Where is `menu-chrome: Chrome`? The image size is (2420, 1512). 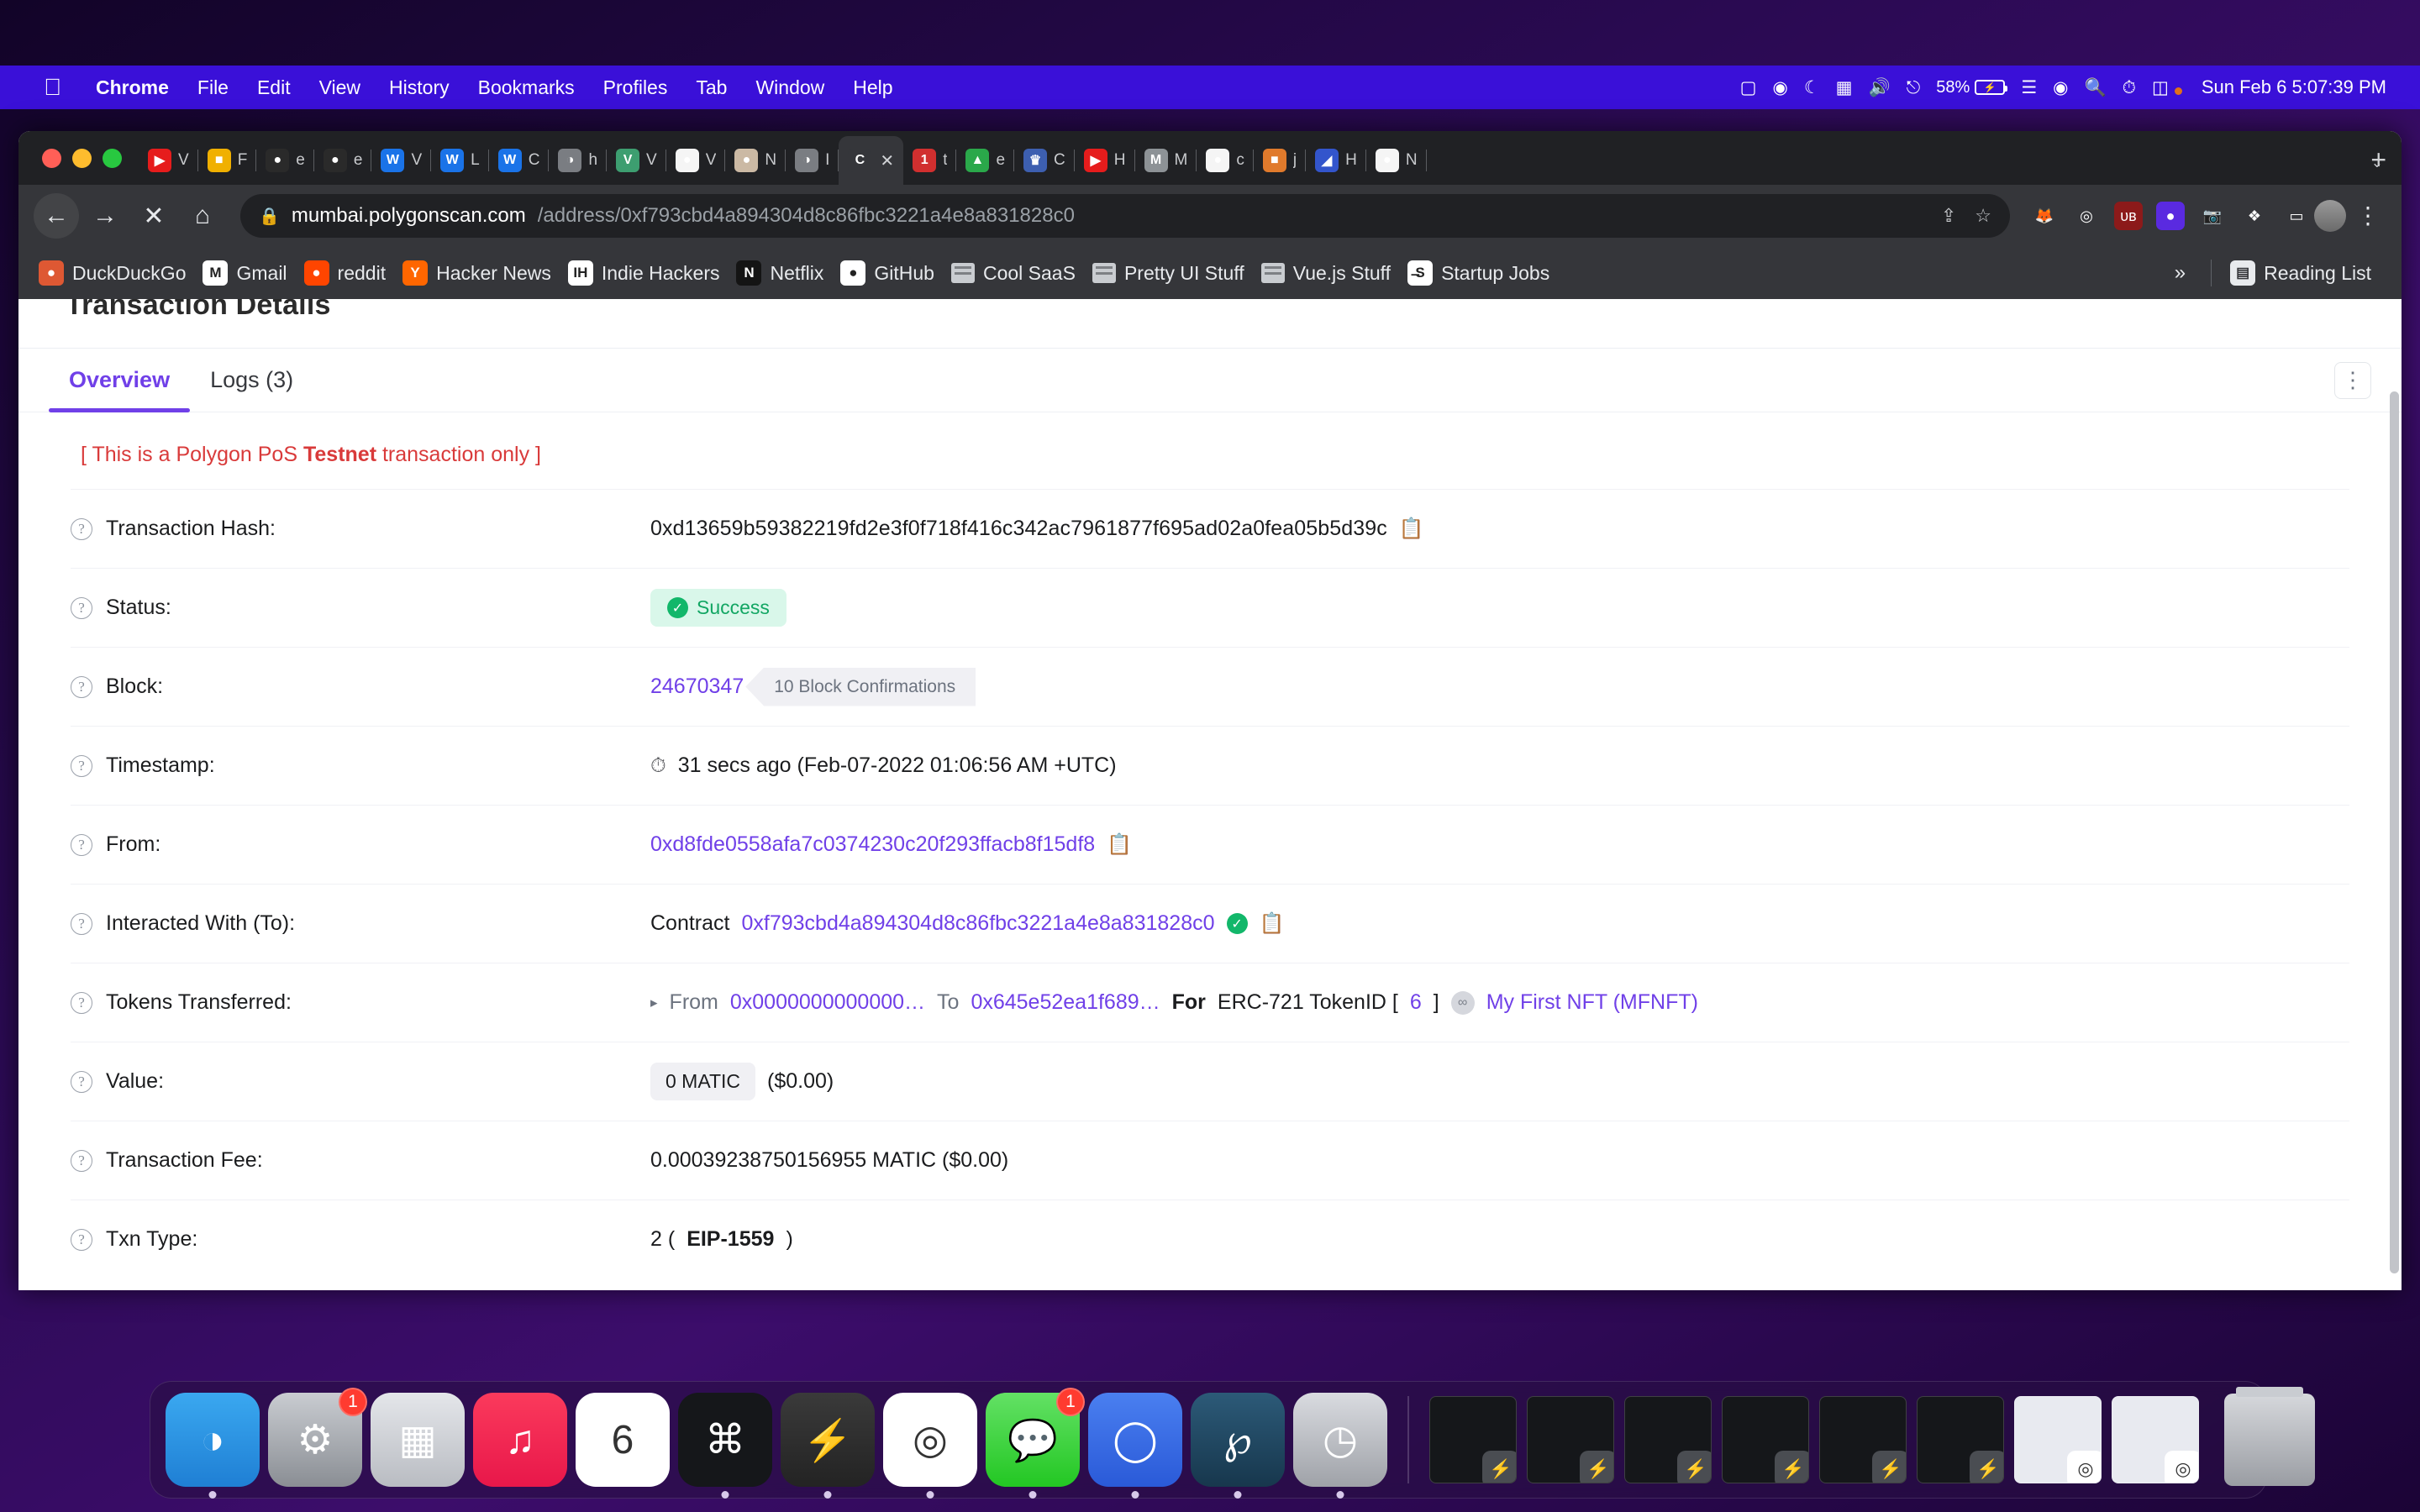
menu-chrome: Chrome is located at coordinates (132, 87).